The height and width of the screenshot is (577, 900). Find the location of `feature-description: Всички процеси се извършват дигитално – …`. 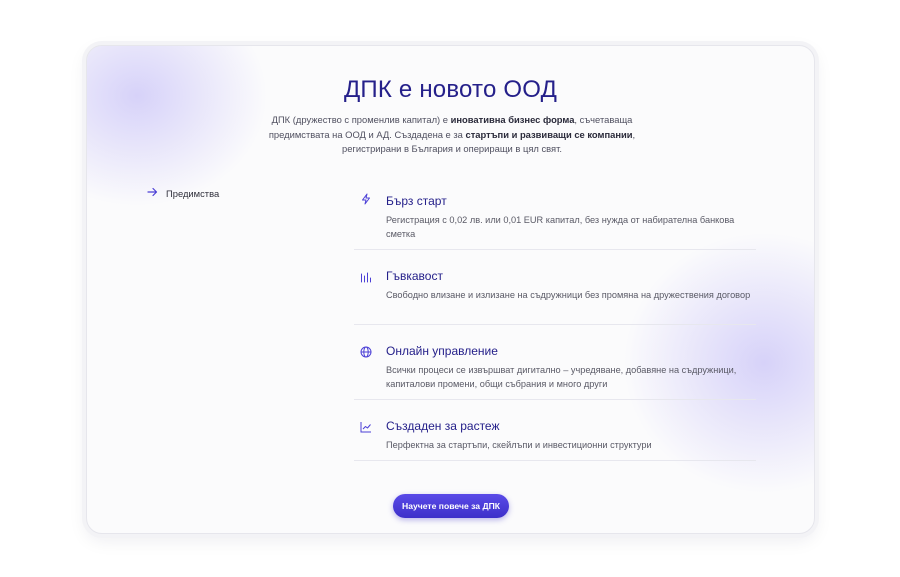

feature-description: Всички процеси се извършват дигитално – … is located at coordinates (561, 377).